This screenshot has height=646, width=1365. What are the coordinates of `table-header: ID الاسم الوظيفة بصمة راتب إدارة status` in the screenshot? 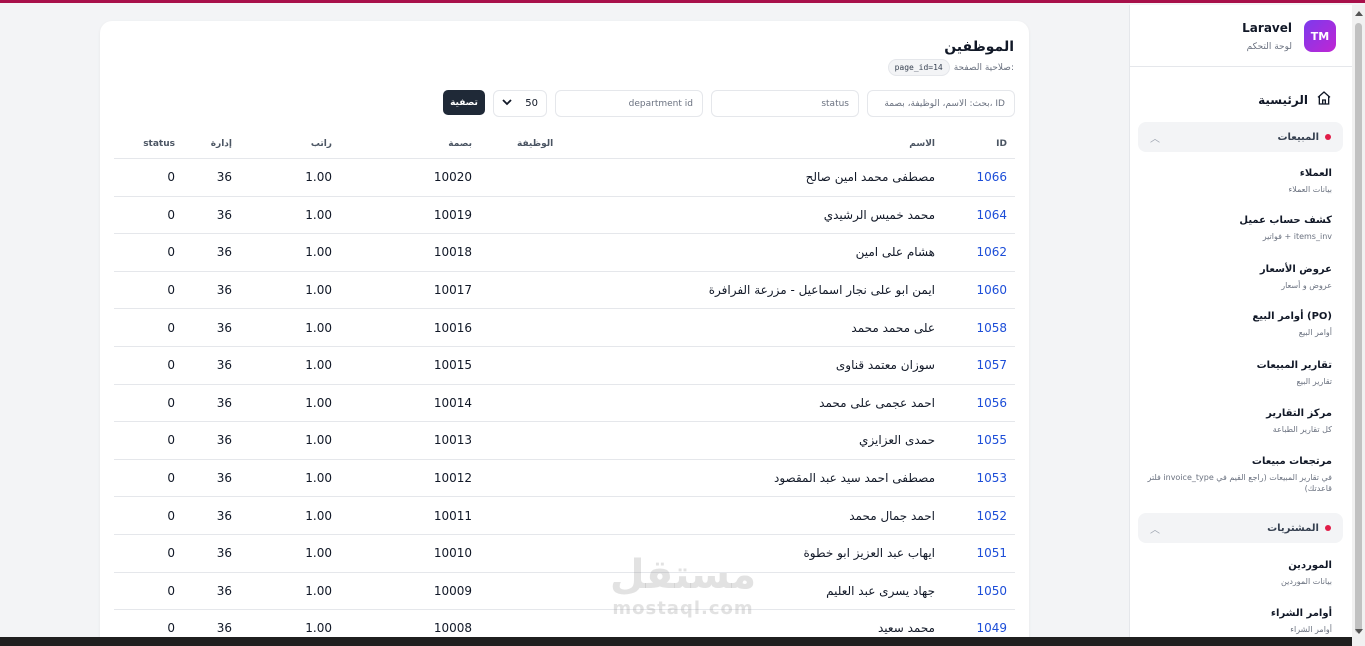 It's located at (564, 144).